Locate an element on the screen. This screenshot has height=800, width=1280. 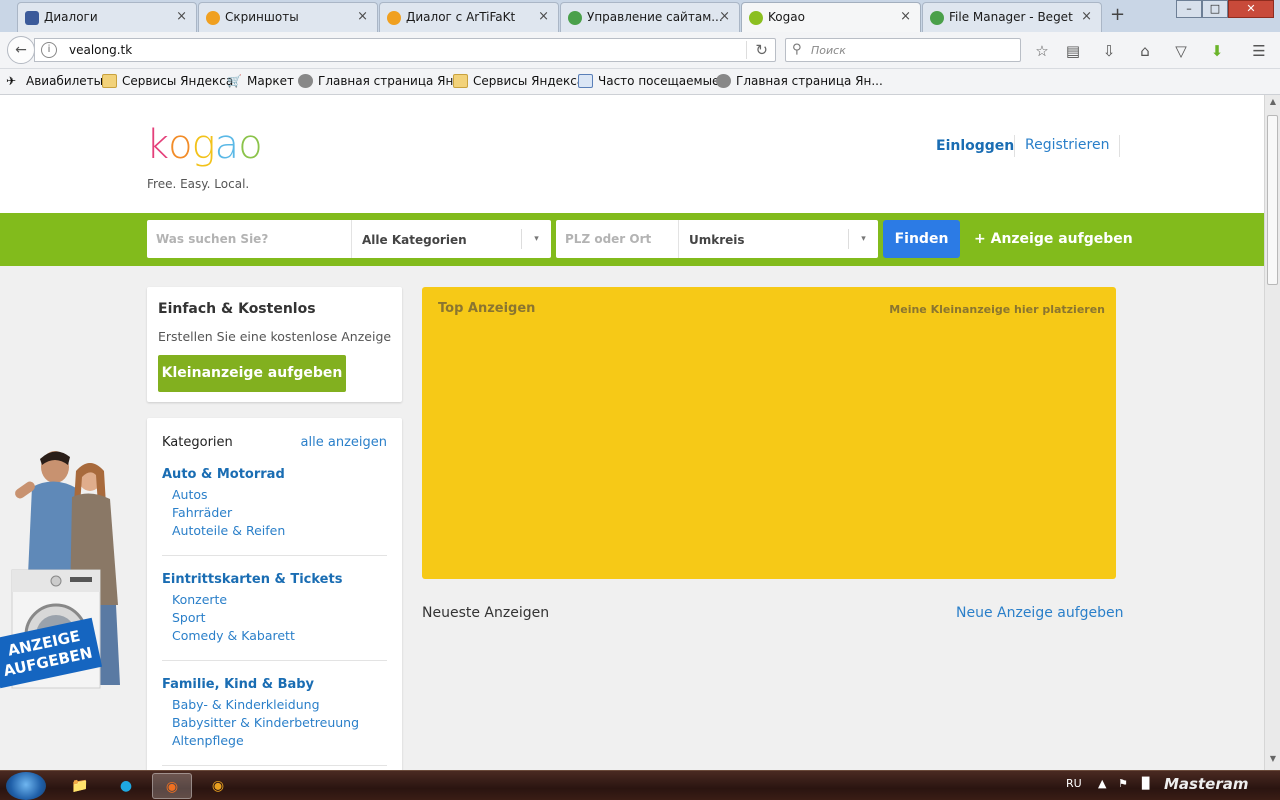
address-bar: i vealong.tk ↻ is located at coordinates (405, 50).